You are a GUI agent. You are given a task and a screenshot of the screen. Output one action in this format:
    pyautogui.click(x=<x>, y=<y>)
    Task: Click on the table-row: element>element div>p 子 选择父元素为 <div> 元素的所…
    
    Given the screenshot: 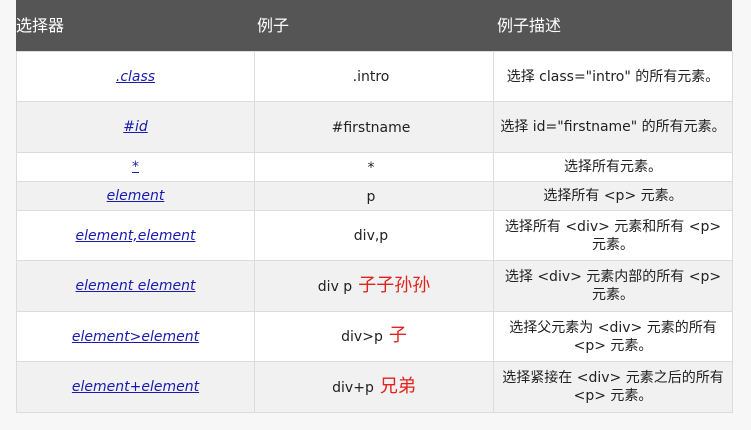 What is the action you would take?
    pyautogui.click(x=374, y=336)
    